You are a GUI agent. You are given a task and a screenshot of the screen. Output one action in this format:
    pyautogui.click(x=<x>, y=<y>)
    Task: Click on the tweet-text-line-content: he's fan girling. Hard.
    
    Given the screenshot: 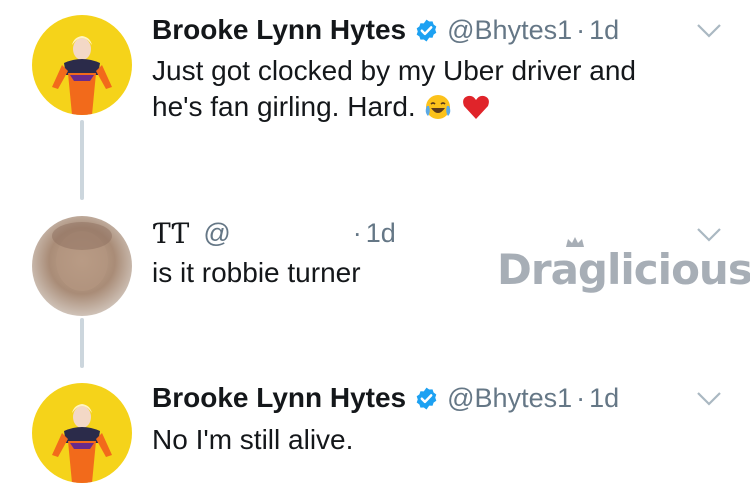 What is the action you would take?
    pyautogui.click(x=284, y=106)
    